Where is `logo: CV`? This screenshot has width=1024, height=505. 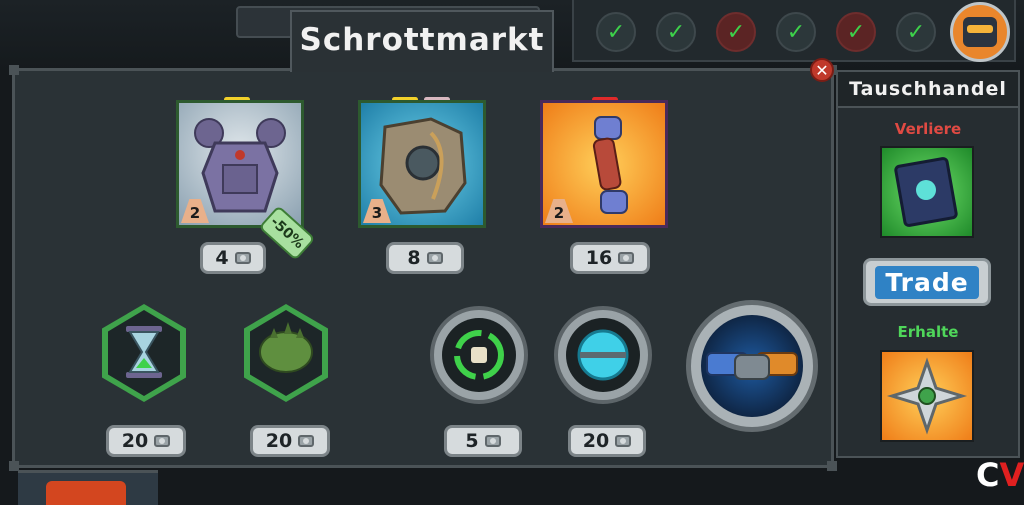 logo: CV is located at coordinates (1000, 475).